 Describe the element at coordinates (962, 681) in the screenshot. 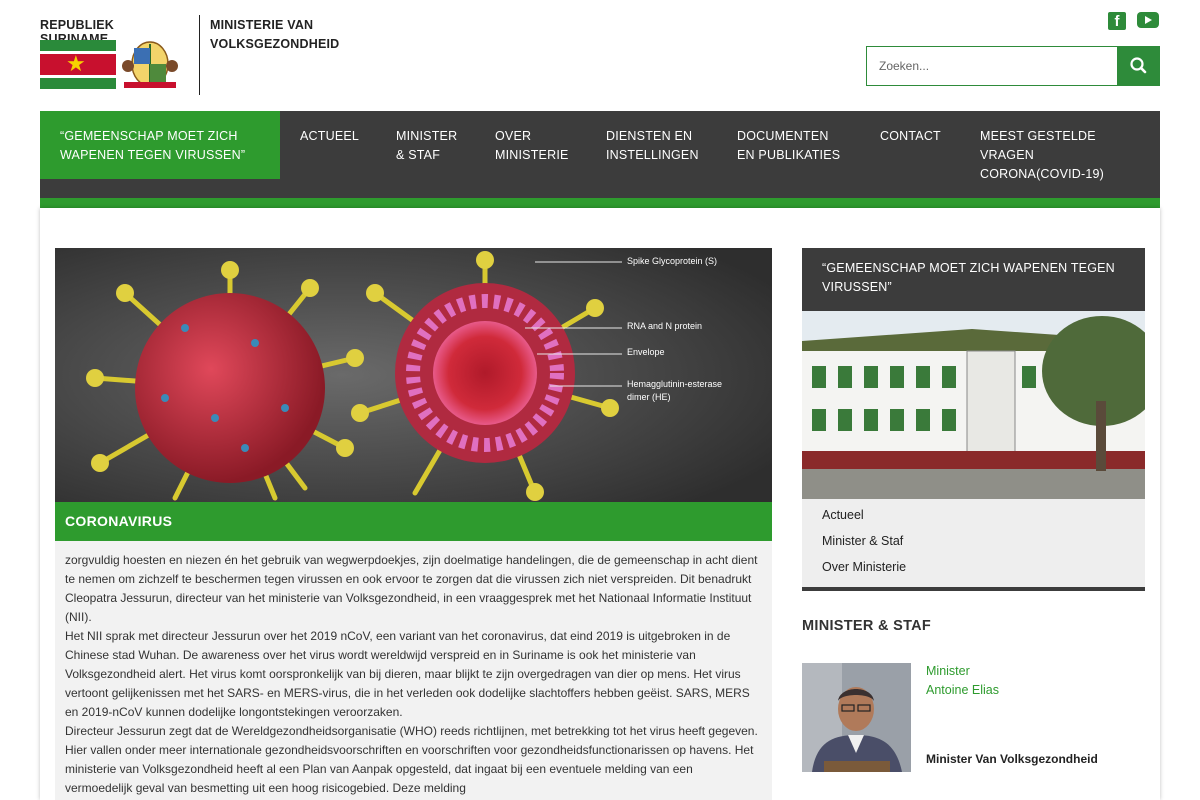

I see `minister-info: Minister Antoine Elias` at that location.